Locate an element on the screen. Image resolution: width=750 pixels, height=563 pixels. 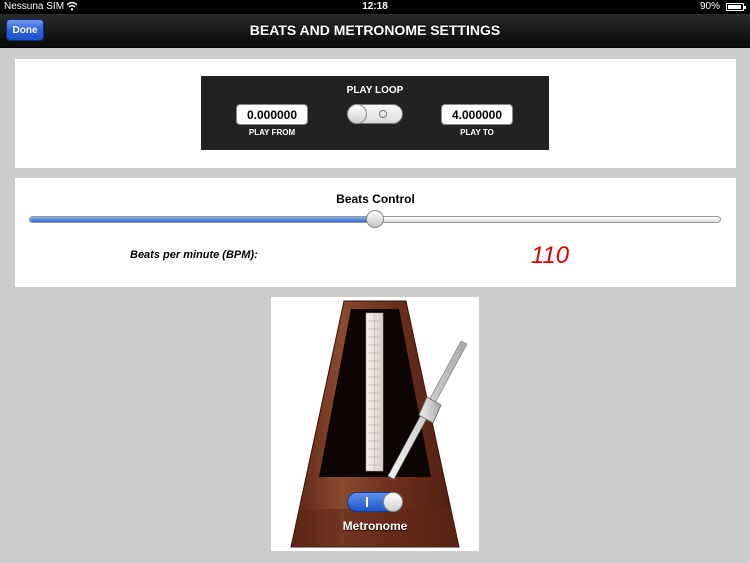
metronome-label: Metronome is located at coordinates (375, 526).